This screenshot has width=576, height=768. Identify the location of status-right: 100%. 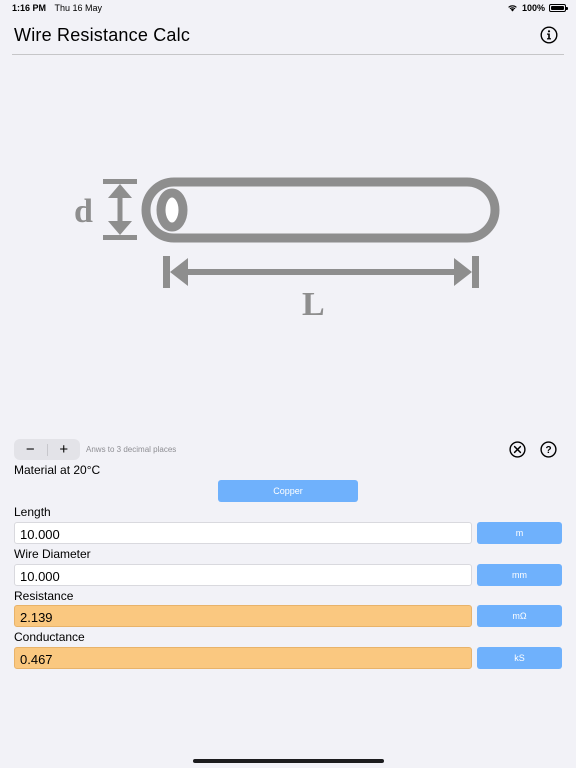
(537, 8).